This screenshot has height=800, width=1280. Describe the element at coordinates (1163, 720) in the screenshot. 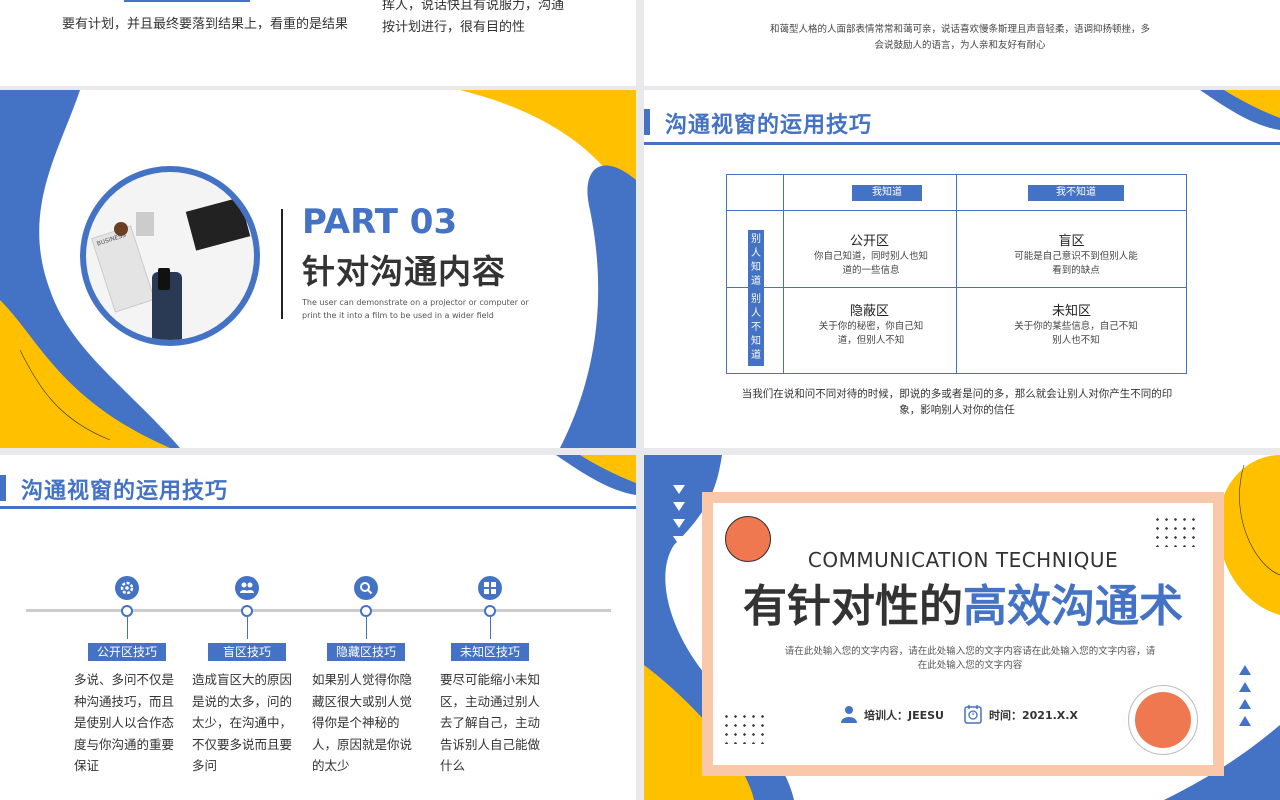

I see `orange-circle` at that location.